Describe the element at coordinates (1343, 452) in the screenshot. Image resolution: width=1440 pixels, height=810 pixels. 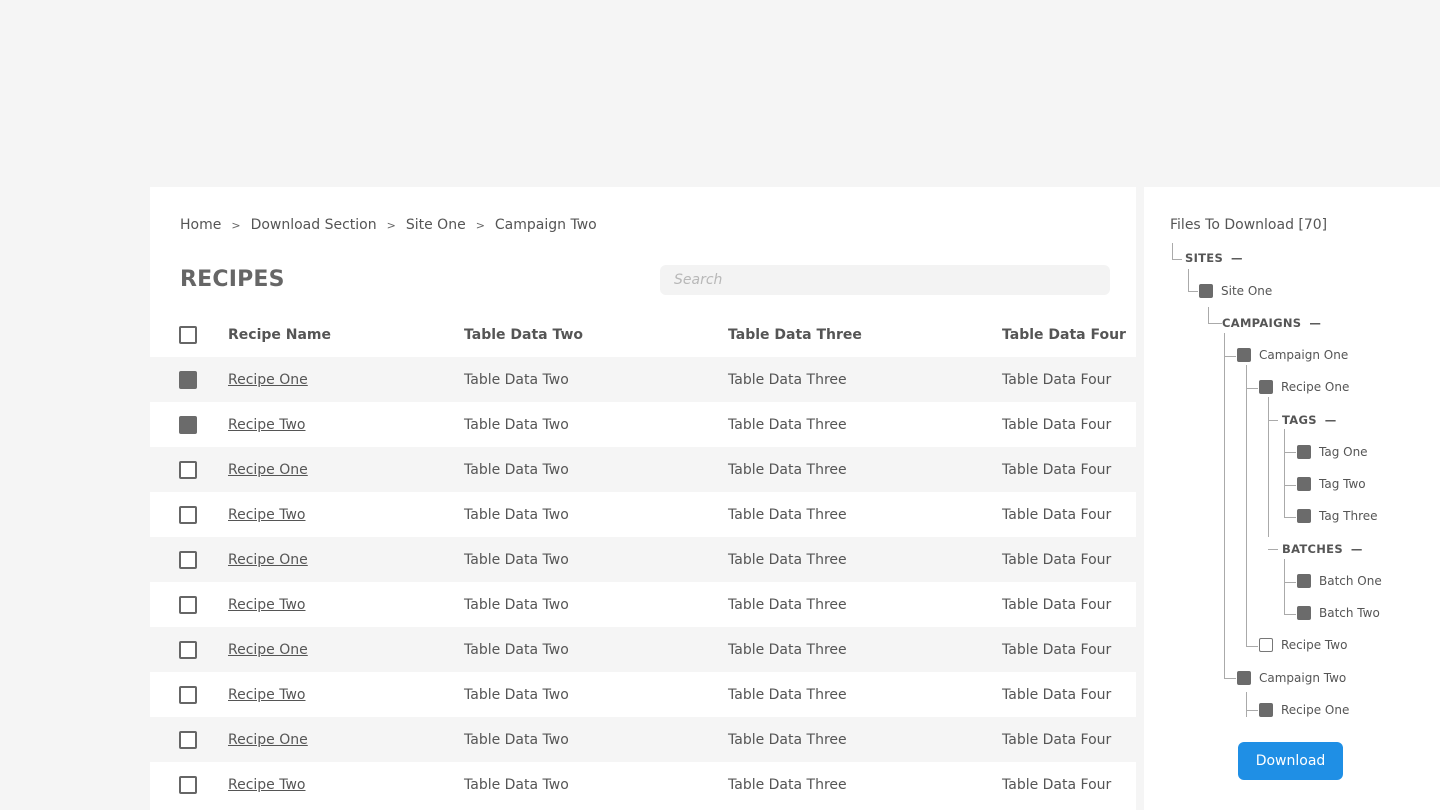
I see `tree-item-label: Tag One` at that location.